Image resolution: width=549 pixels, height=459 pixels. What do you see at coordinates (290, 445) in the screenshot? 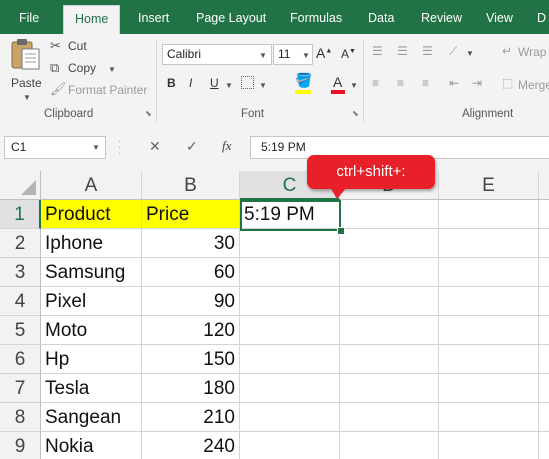
I see `cell-C9` at bounding box center [290, 445].